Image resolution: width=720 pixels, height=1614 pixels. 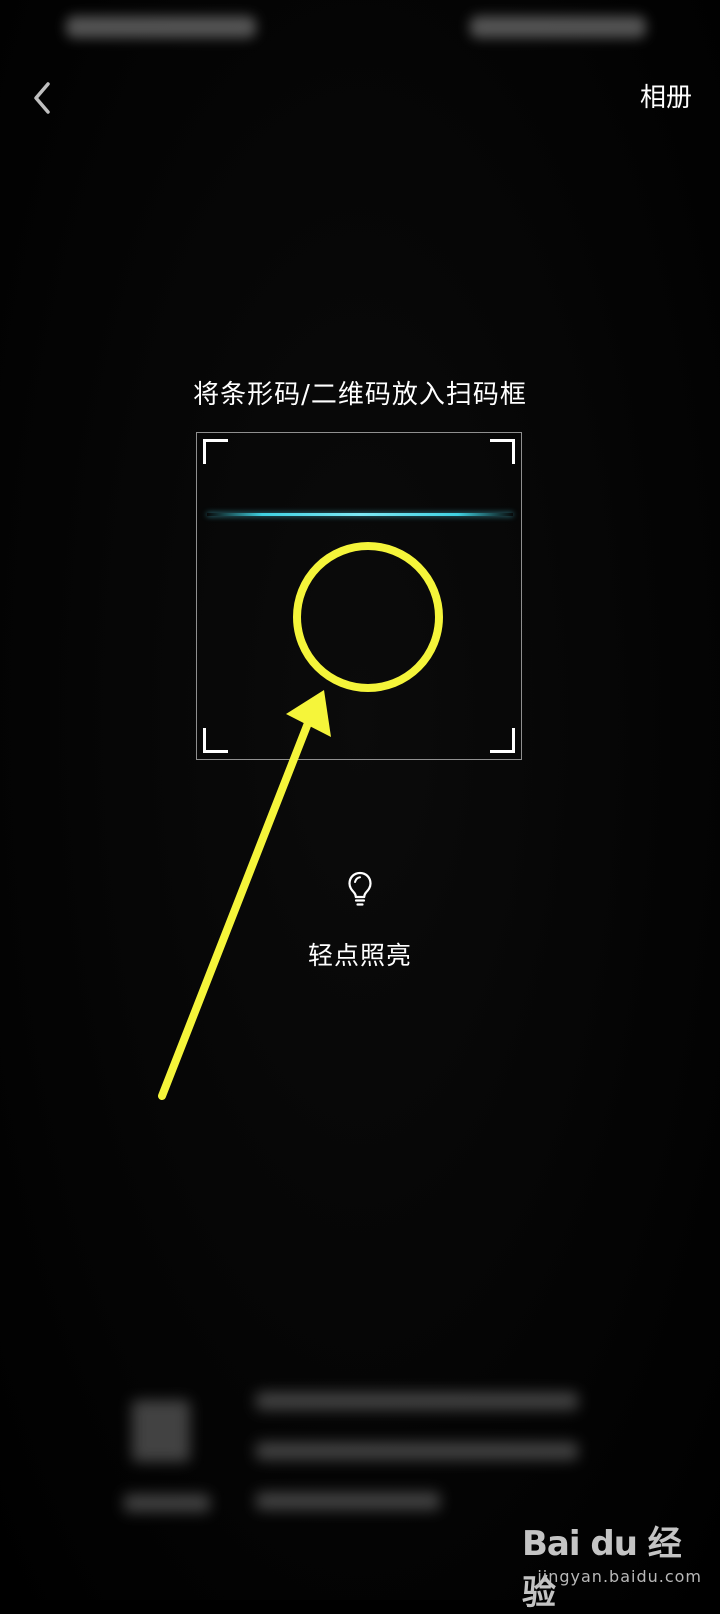 I want to click on status-bar, so click(x=360, y=28).